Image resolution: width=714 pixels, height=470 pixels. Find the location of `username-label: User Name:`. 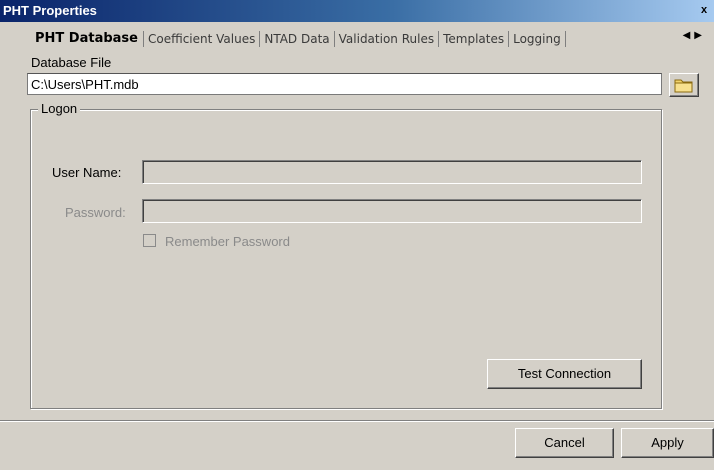

username-label: User Name: is located at coordinates (87, 172).